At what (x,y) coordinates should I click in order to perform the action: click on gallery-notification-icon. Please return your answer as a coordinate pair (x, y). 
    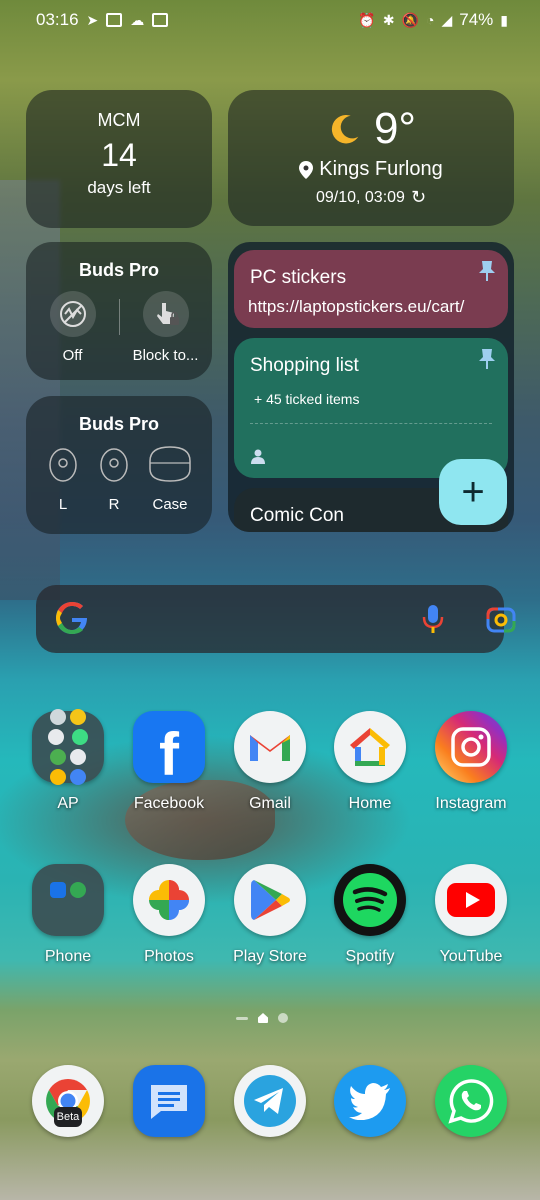
    Looking at the image, I should click on (160, 20).